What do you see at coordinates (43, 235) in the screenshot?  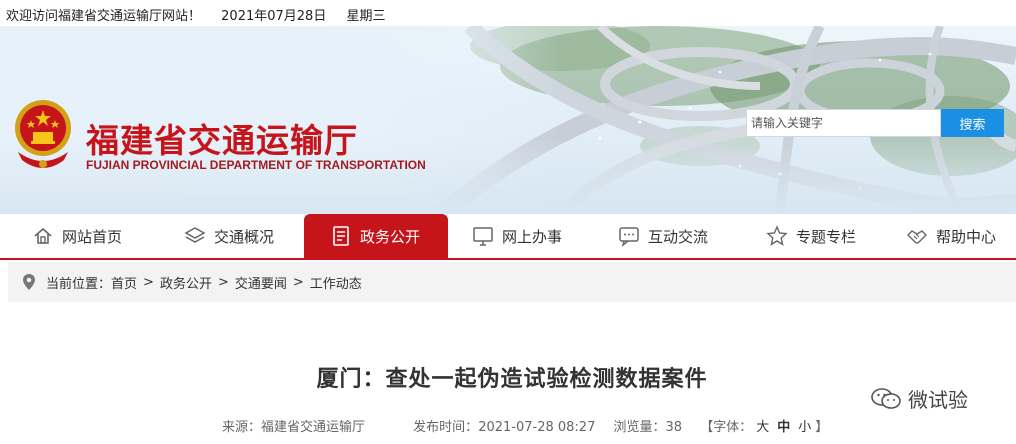 I see `home-icon` at bounding box center [43, 235].